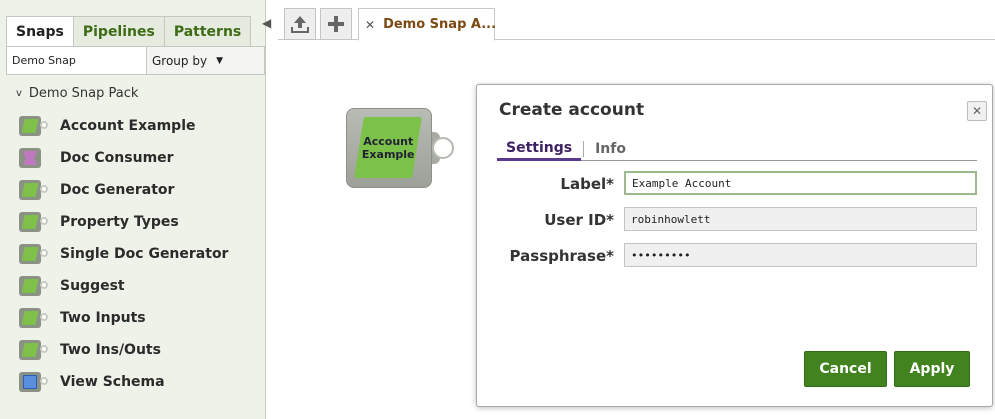  What do you see at coordinates (77, 60) in the screenshot?
I see `snap-search-input` at bounding box center [77, 60].